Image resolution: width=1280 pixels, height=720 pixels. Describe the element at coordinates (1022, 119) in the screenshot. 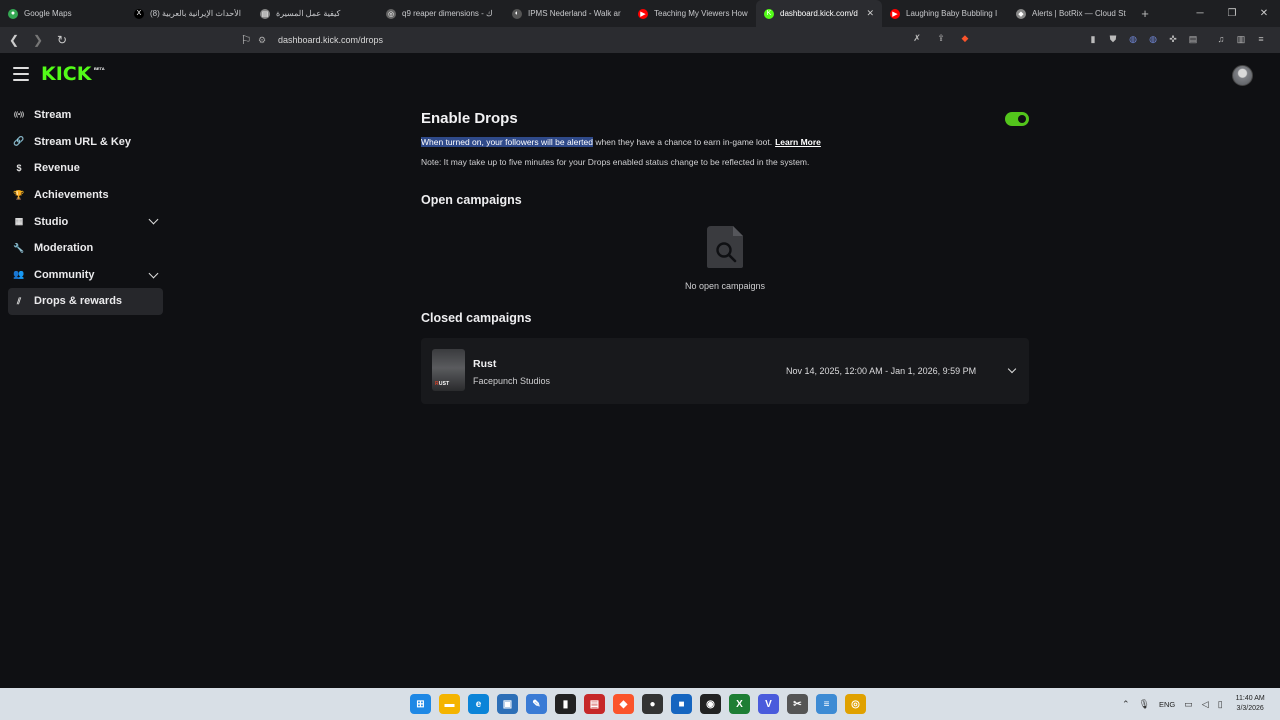

I see `toggle-knob` at that location.